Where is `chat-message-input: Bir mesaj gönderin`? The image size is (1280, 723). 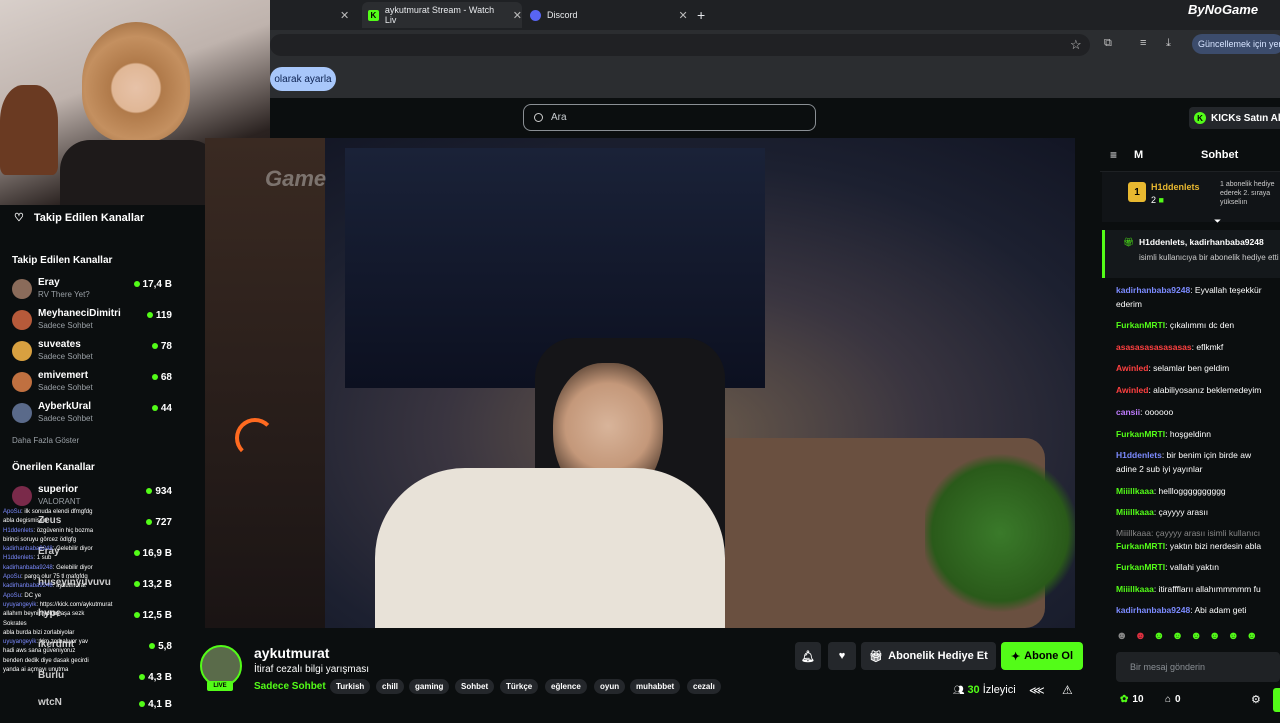 chat-message-input: Bir mesaj gönderin is located at coordinates (1198, 667).